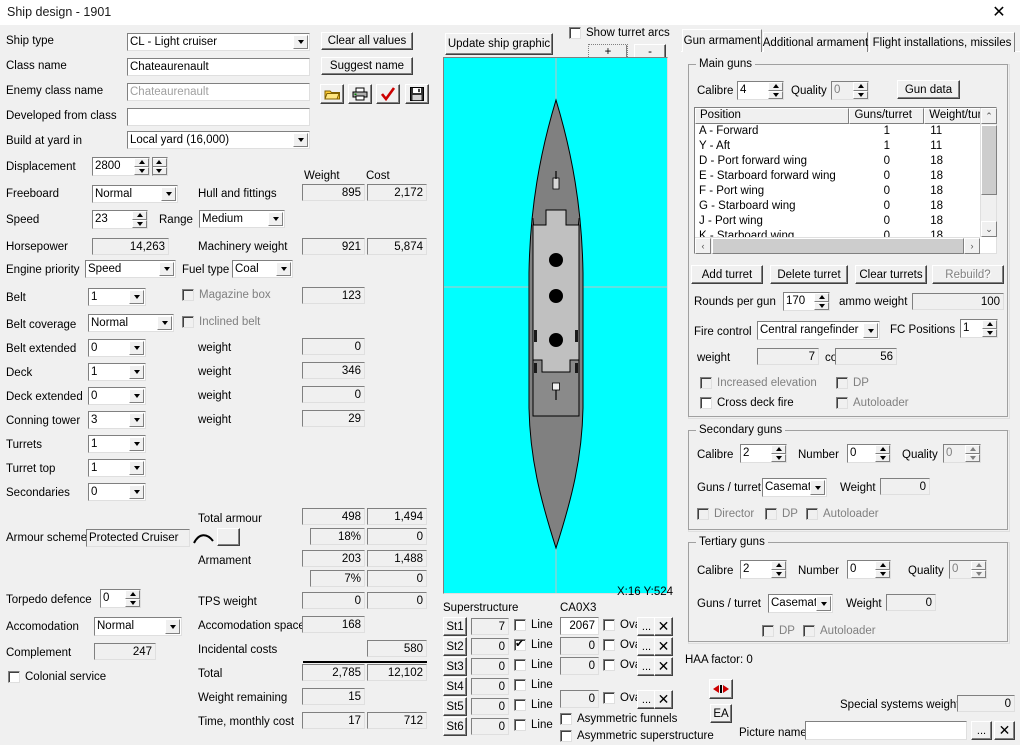 Image resolution: width=1020 pixels, height=745 pixels. I want to click on table-row: A - Forward 1 11, so click(845, 131).